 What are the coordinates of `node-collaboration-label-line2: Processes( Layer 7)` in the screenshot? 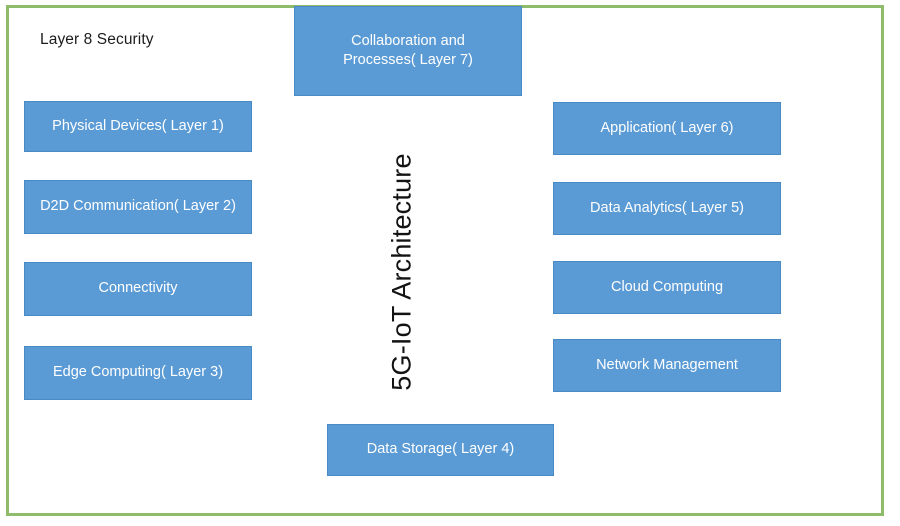 It's located at (408, 60).